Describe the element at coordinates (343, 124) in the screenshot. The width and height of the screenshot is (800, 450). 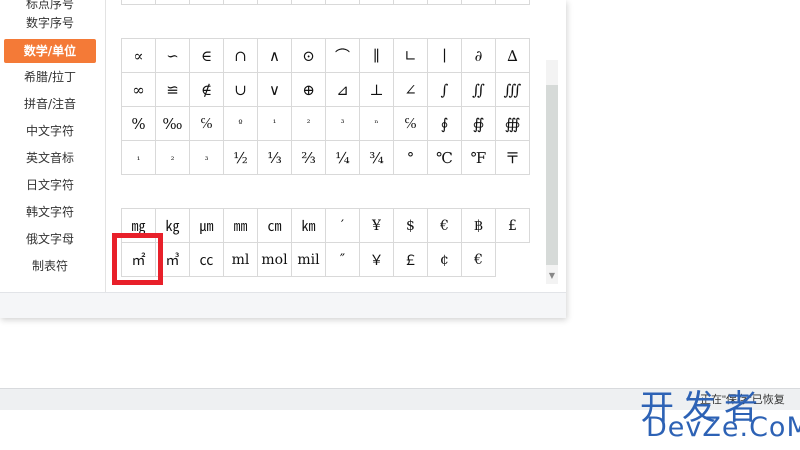
I see `math-symbol-cell: ³` at that location.